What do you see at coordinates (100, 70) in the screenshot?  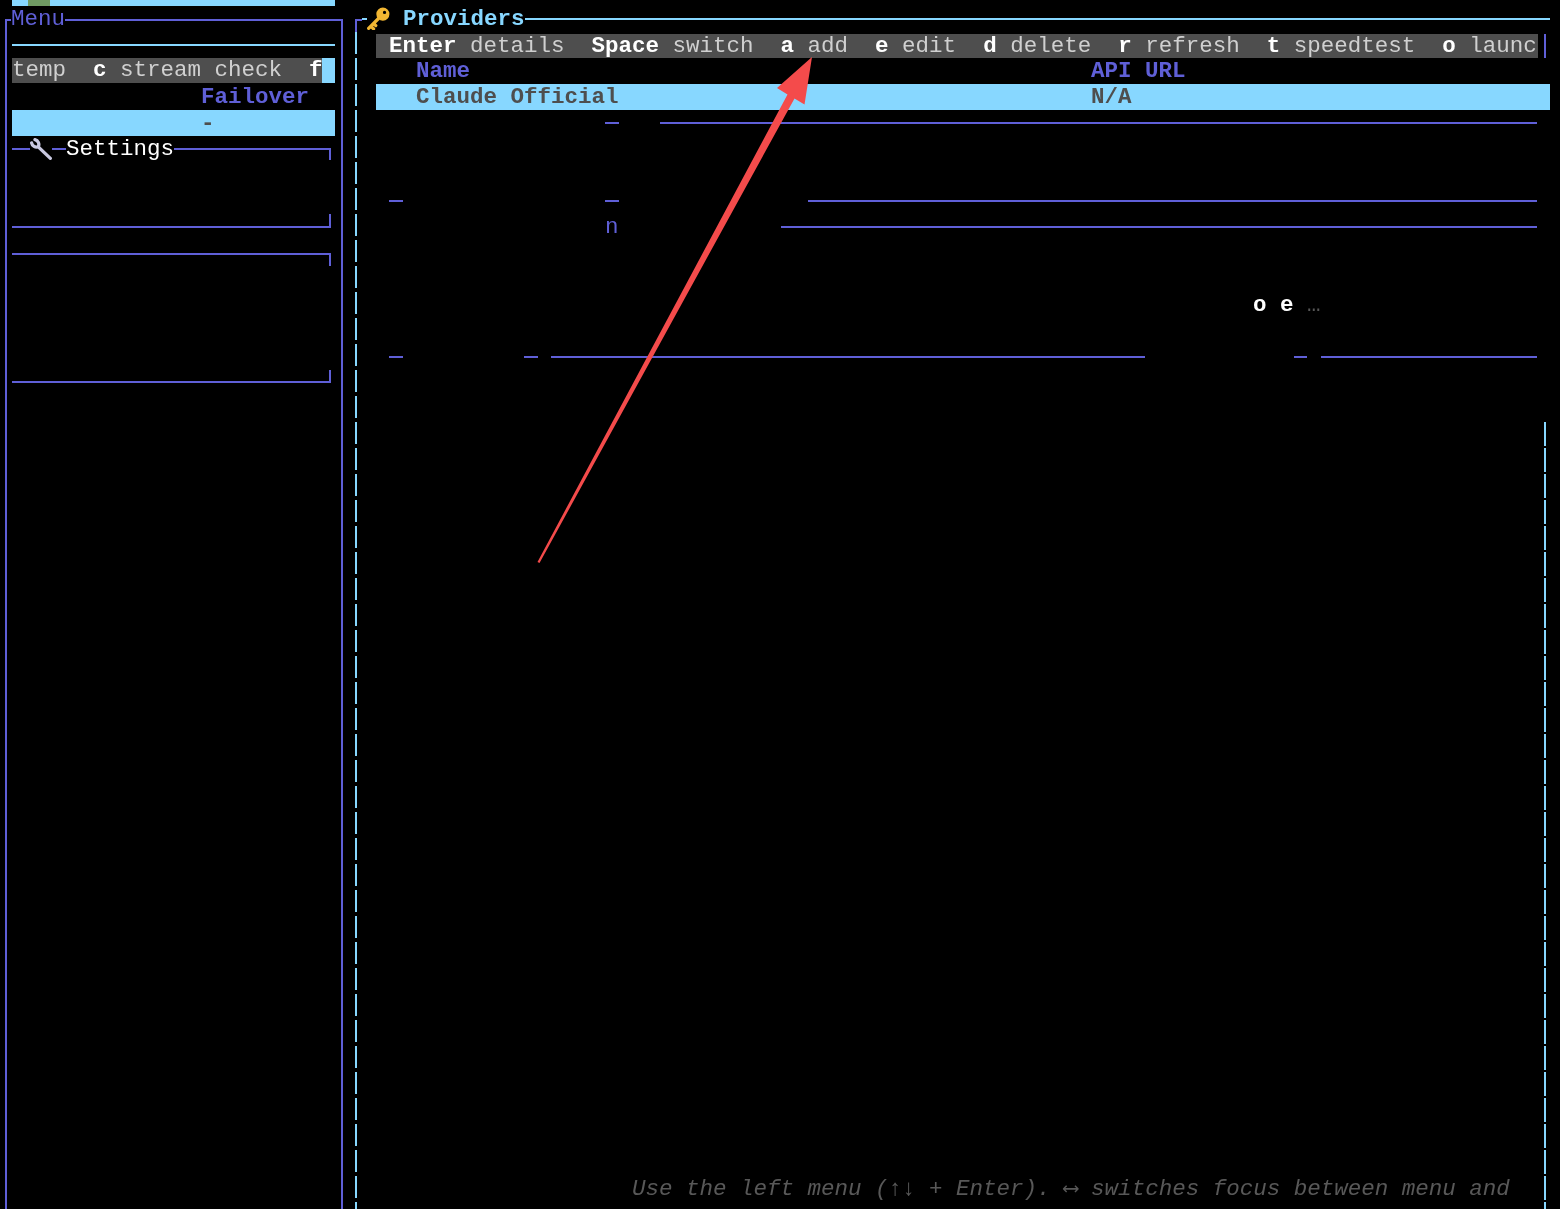 I see `hint-key: c` at bounding box center [100, 70].